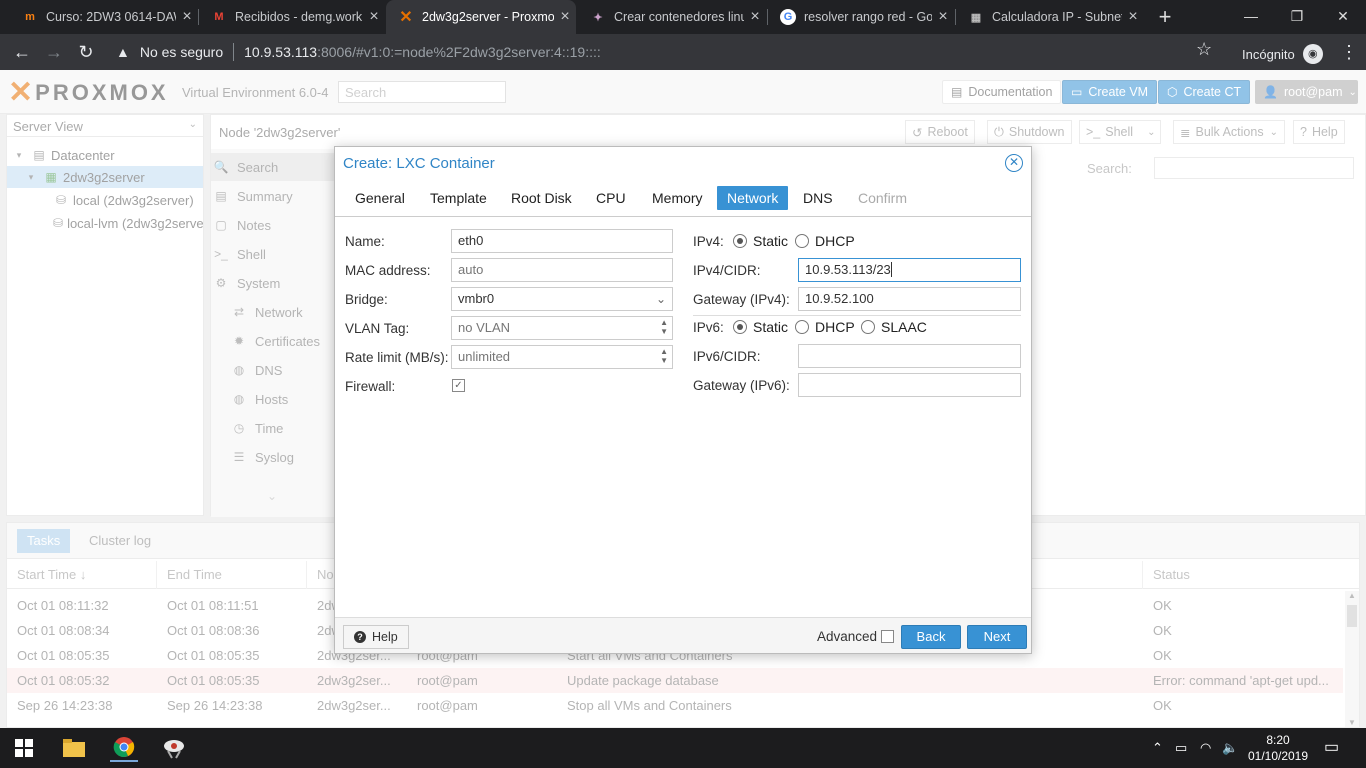  I want to click on incognito-label: Incógnito, so click(1268, 54).